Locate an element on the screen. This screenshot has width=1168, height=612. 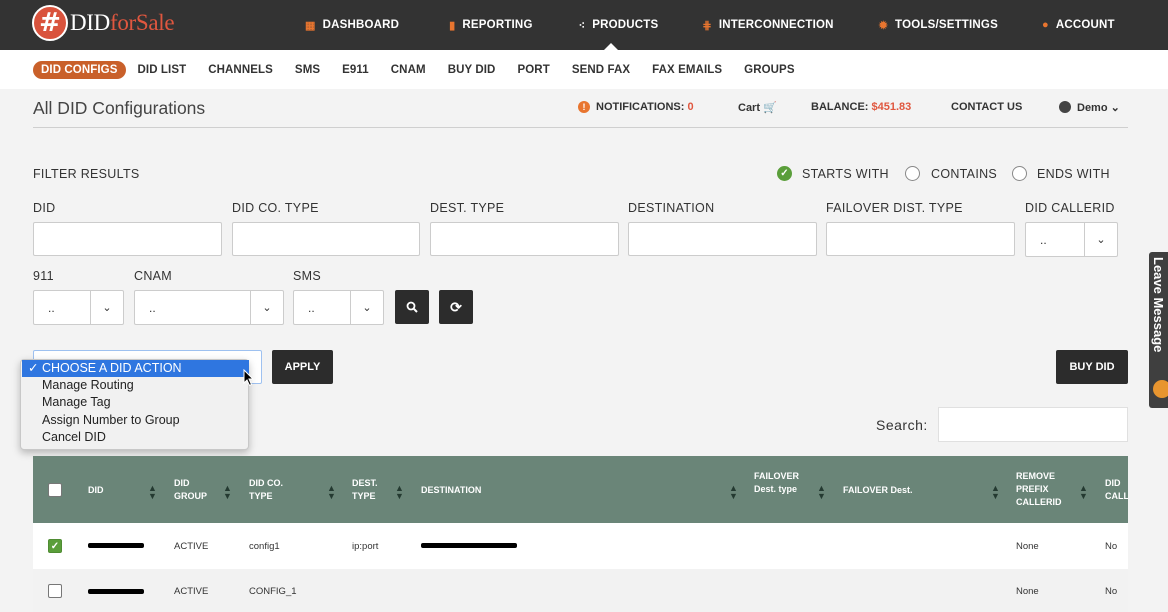
column-did-callerid: DID CALL is located at coordinates (1116, 490).